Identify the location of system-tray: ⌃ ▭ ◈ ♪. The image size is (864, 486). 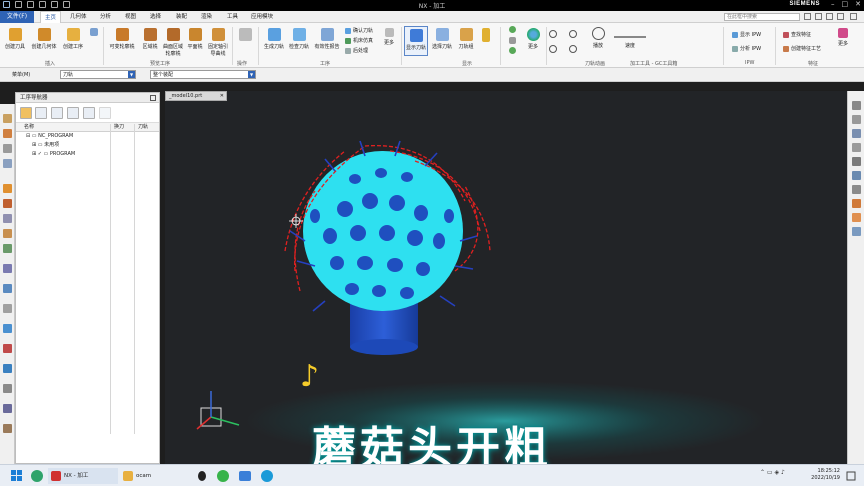
(780, 476).